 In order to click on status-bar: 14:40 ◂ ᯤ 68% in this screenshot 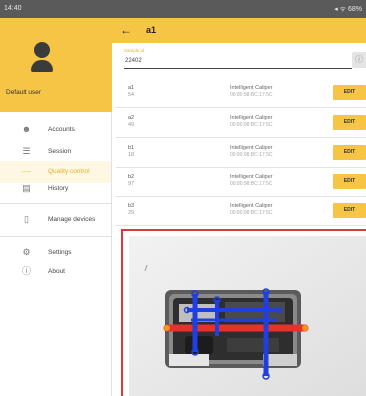, I will do `click(183, 9)`.